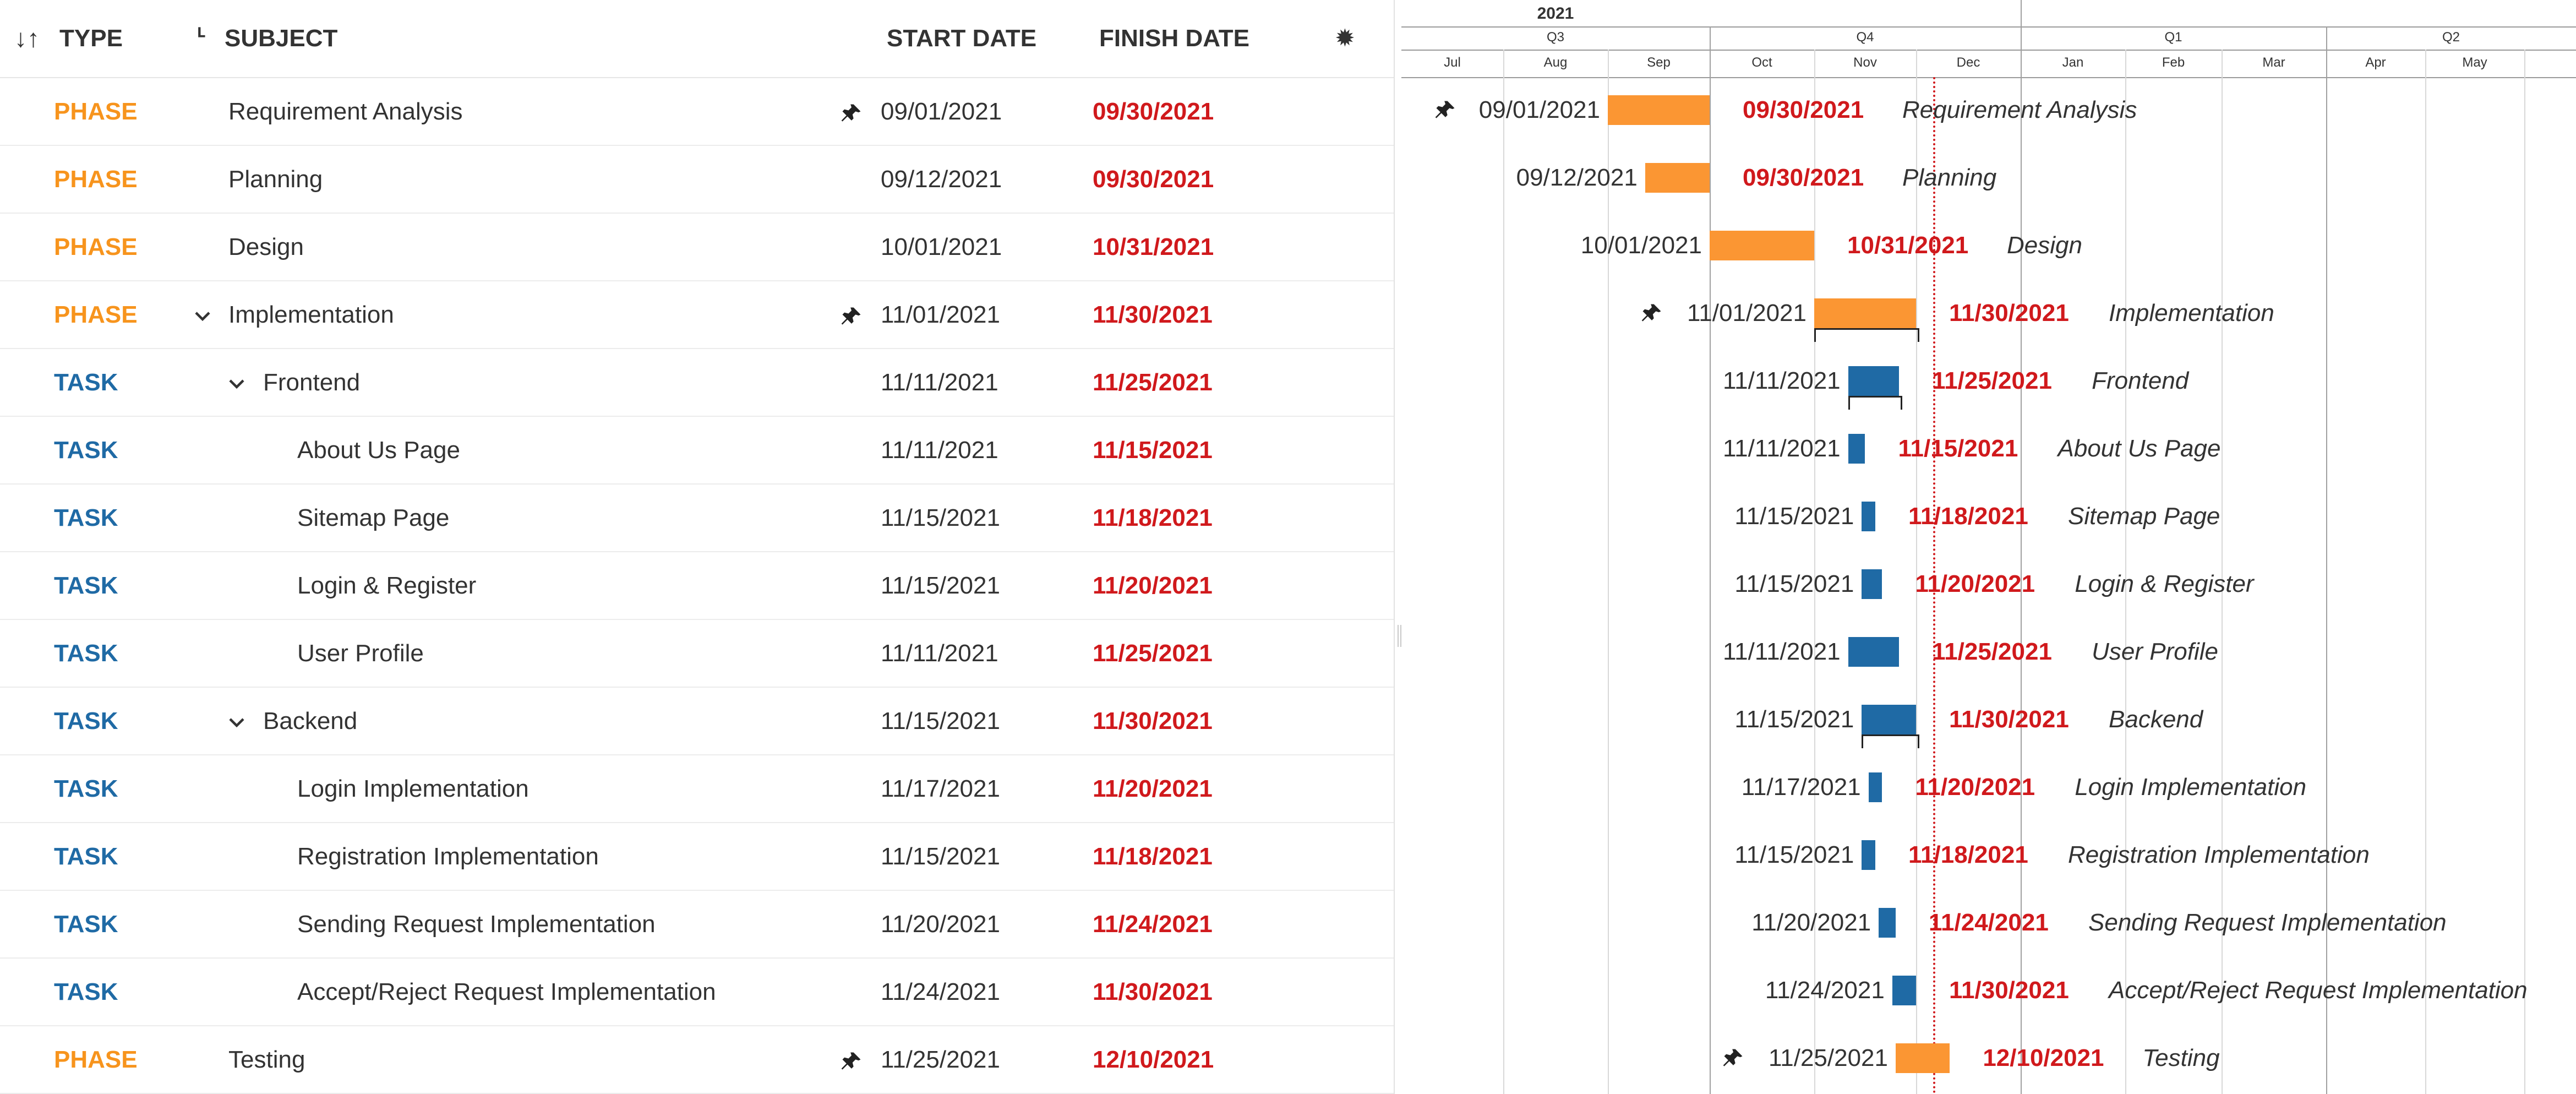  I want to click on row-start-date: 11/24/2021, so click(940, 992).